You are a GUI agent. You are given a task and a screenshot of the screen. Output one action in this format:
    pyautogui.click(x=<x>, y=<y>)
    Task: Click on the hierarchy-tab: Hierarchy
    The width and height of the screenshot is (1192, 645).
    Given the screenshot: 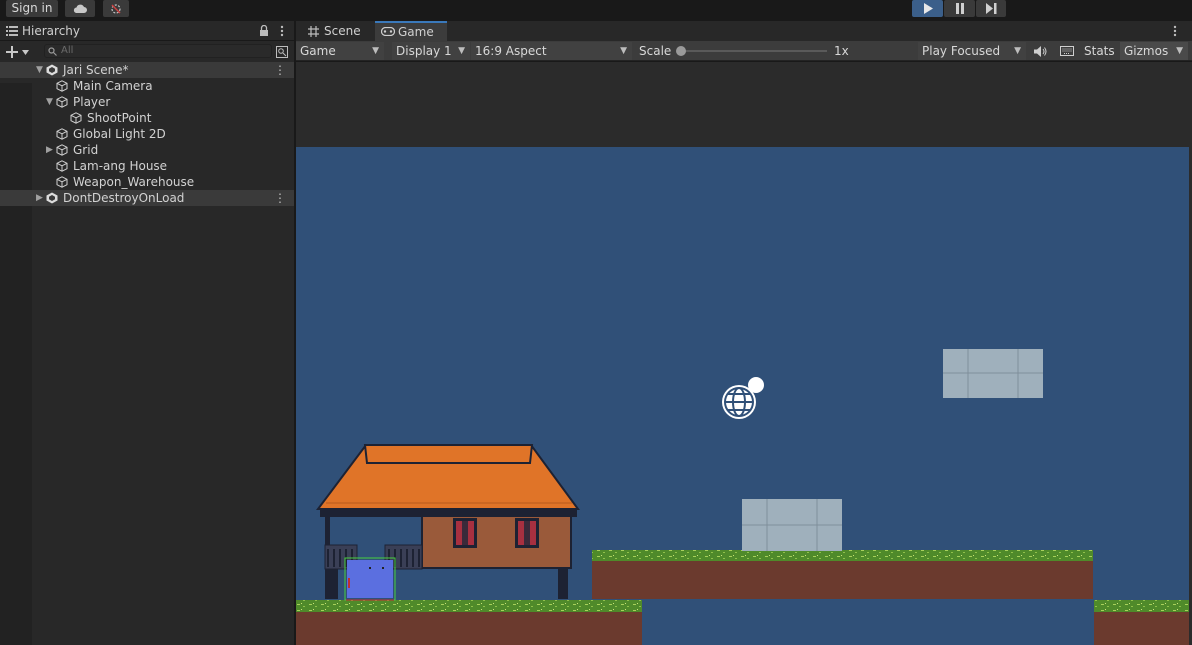 What is the action you would take?
    pyautogui.click(x=147, y=31)
    